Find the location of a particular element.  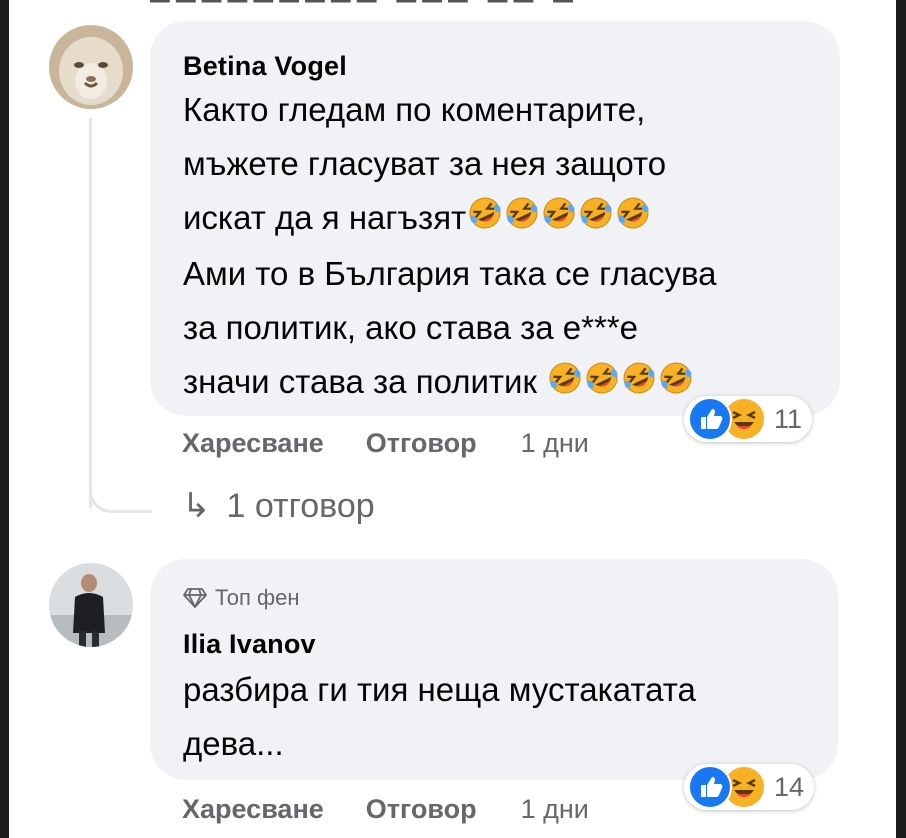

thread-line is located at coordinates (90, 313).